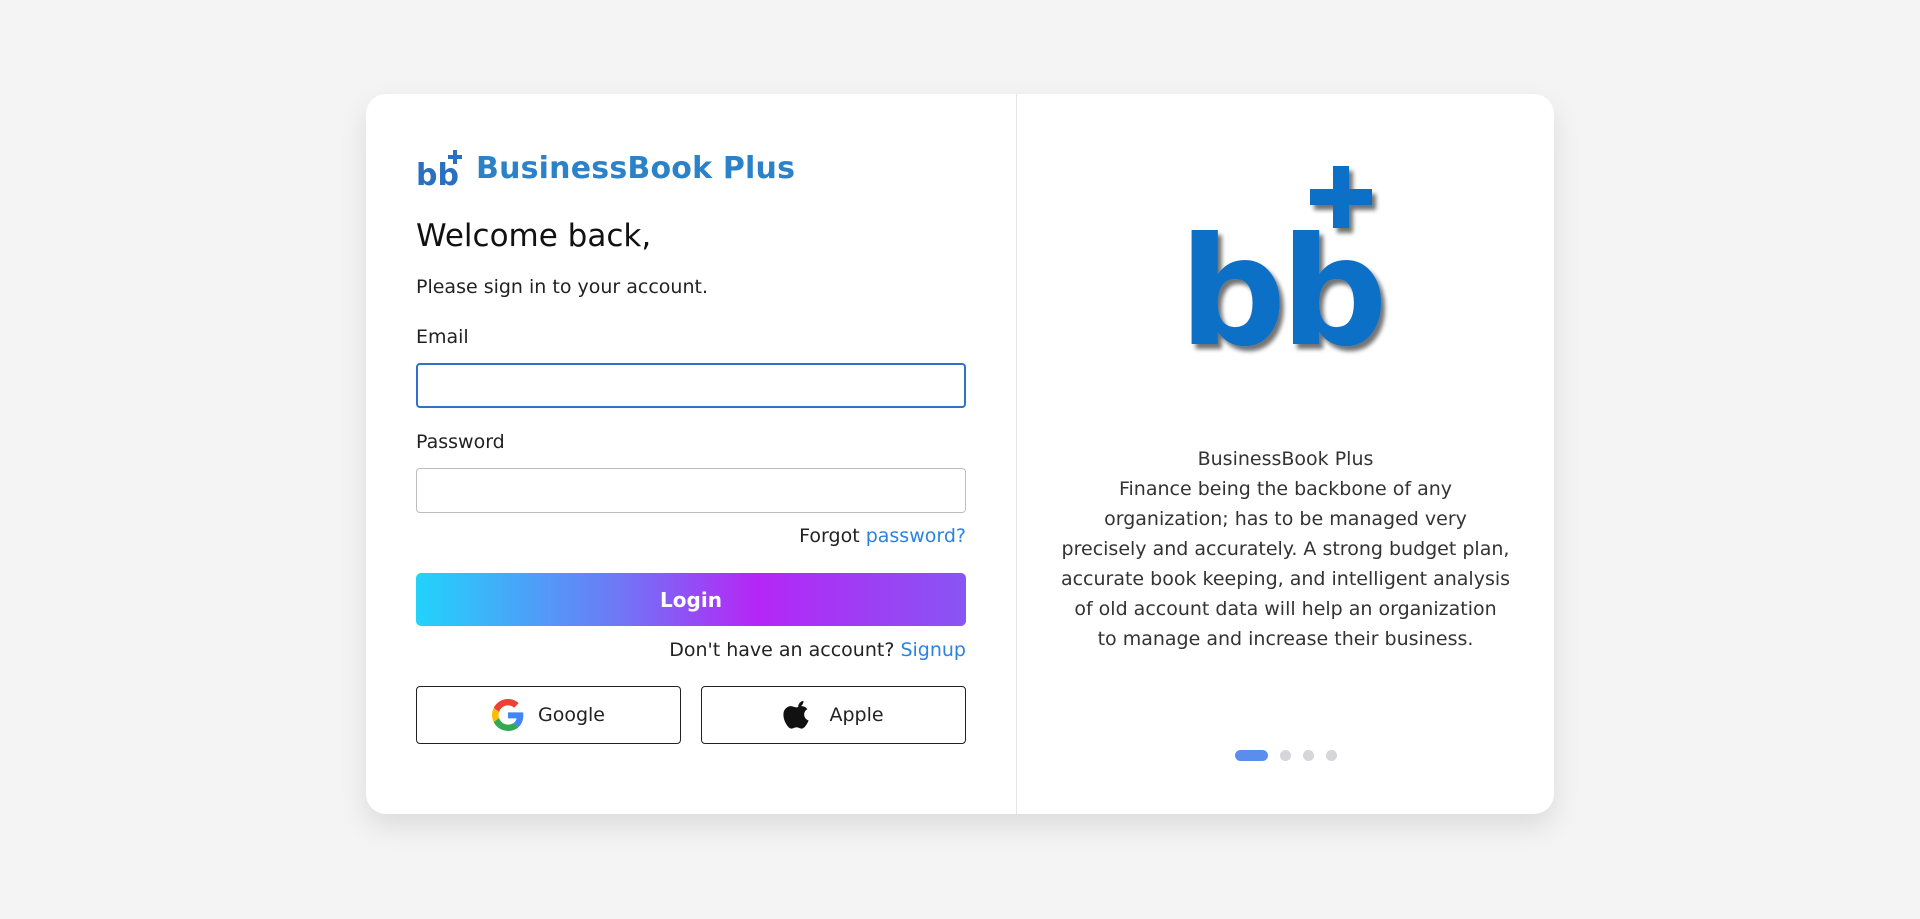 Image resolution: width=1920 pixels, height=919 pixels. I want to click on google-icon, so click(507, 715).